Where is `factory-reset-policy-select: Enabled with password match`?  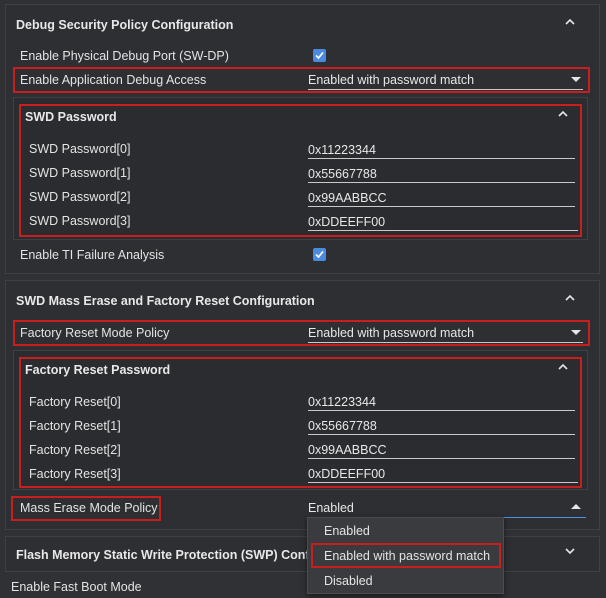 factory-reset-policy-select: Enabled with password match is located at coordinates (445, 334).